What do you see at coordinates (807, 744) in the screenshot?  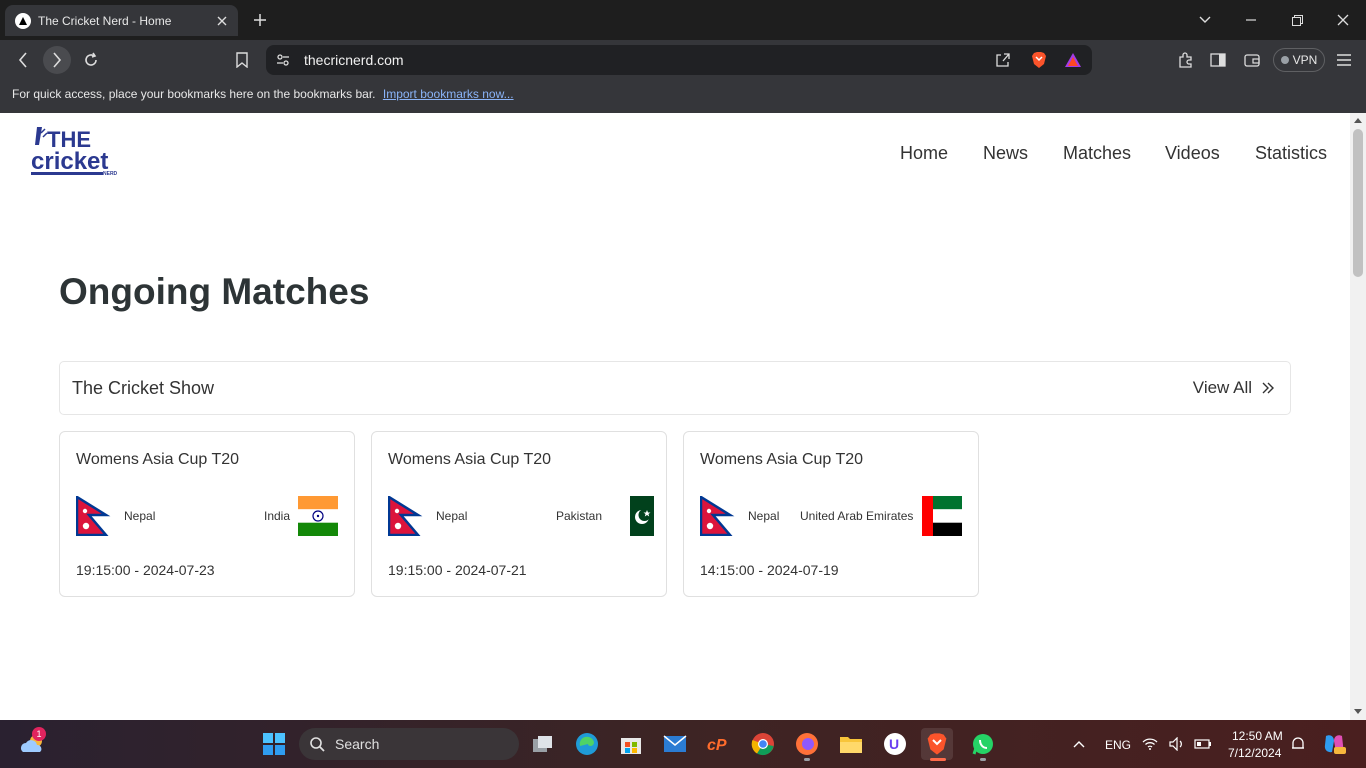 I see `firefox-icon` at bounding box center [807, 744].